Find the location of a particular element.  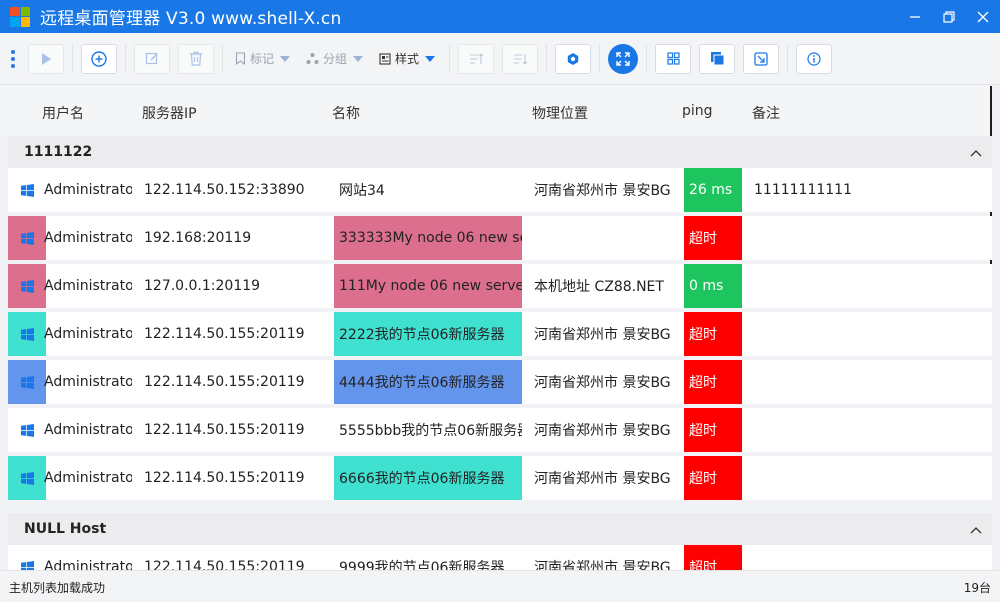

logo-yellow-square is located at coordinates (25, 22).